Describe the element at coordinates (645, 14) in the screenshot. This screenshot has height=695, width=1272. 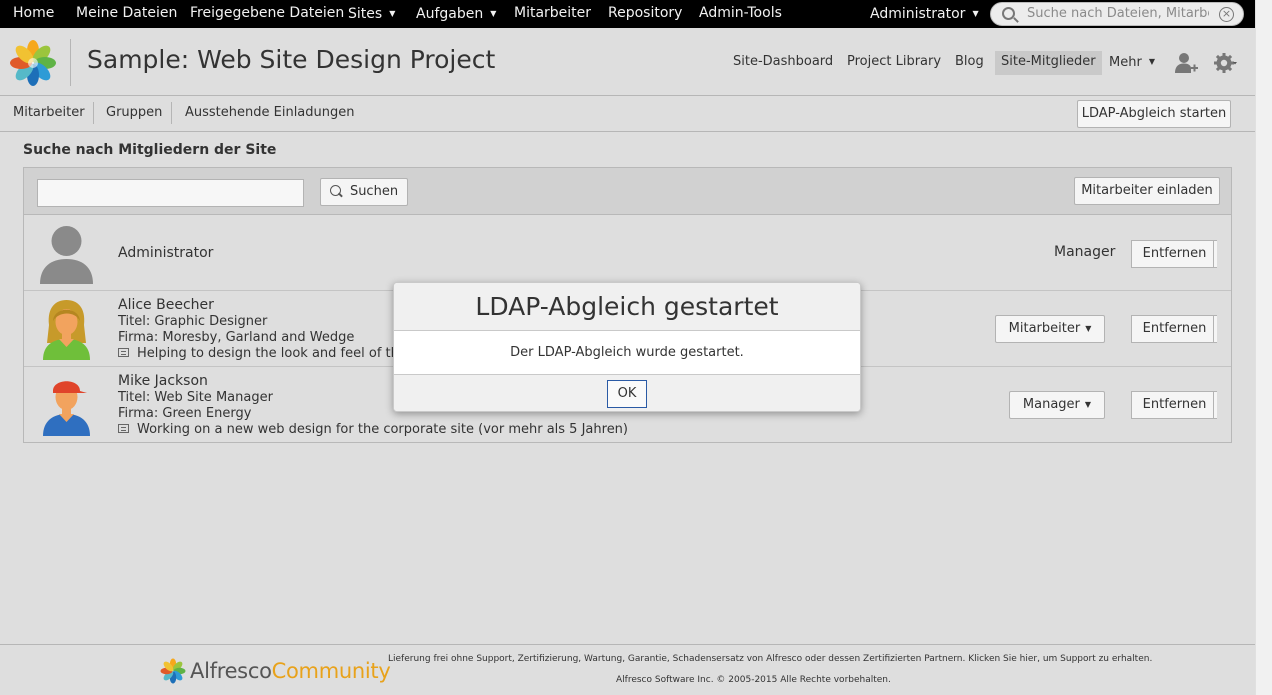
I see `nav-repository: Repository` at that location.